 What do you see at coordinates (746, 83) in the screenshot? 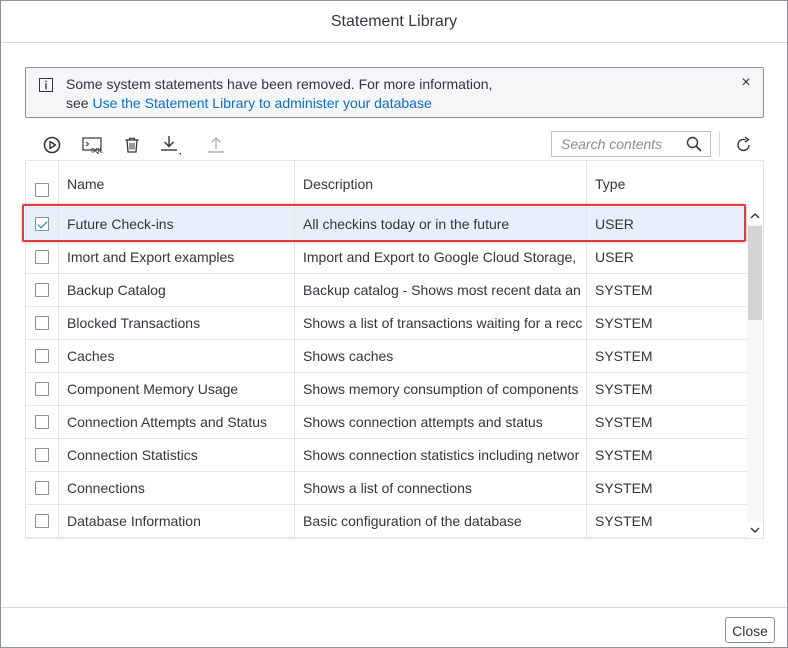
I see `close-message-icon: ×` at bounding box center [746, 83].